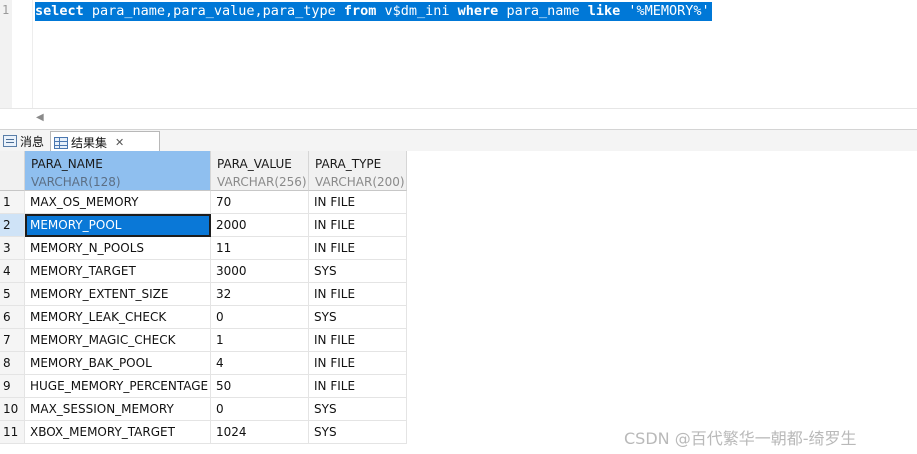 The width and height of the screenshot is (917, 454). What do you see at coordinates (89, 143) in the screenshot?
I see `tab-result-set-label: 结果集` at bounding box center [89, 143].